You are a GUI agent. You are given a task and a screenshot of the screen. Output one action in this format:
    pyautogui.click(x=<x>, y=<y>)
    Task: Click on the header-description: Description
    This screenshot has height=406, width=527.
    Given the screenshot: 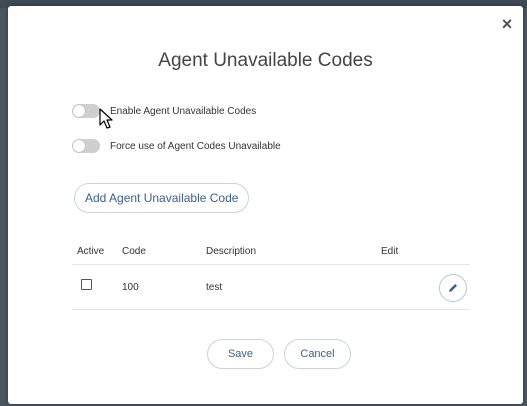 What is the action you would take?
    pyautogui.click(x=231, y=251)
    